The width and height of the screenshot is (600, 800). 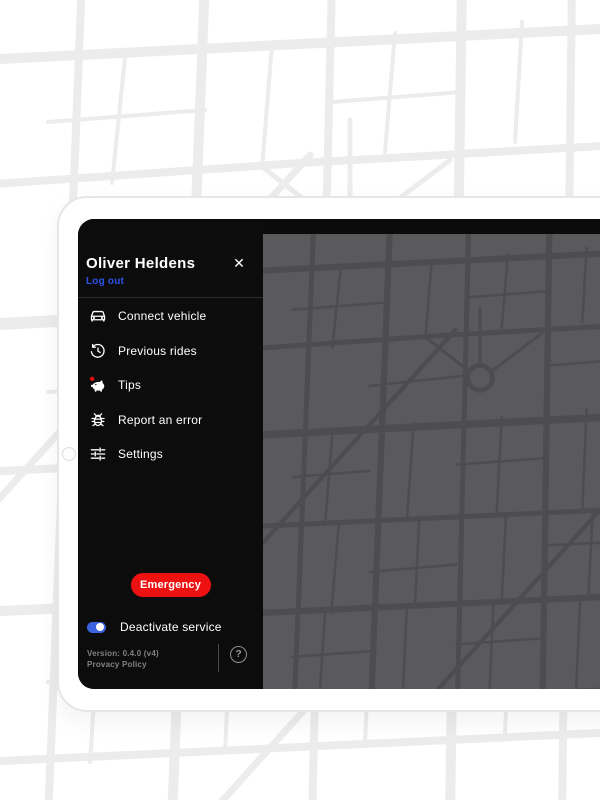 I want to click on menu-item-connect-vehicle: Connect vehicle, so click(x=170, y=316).